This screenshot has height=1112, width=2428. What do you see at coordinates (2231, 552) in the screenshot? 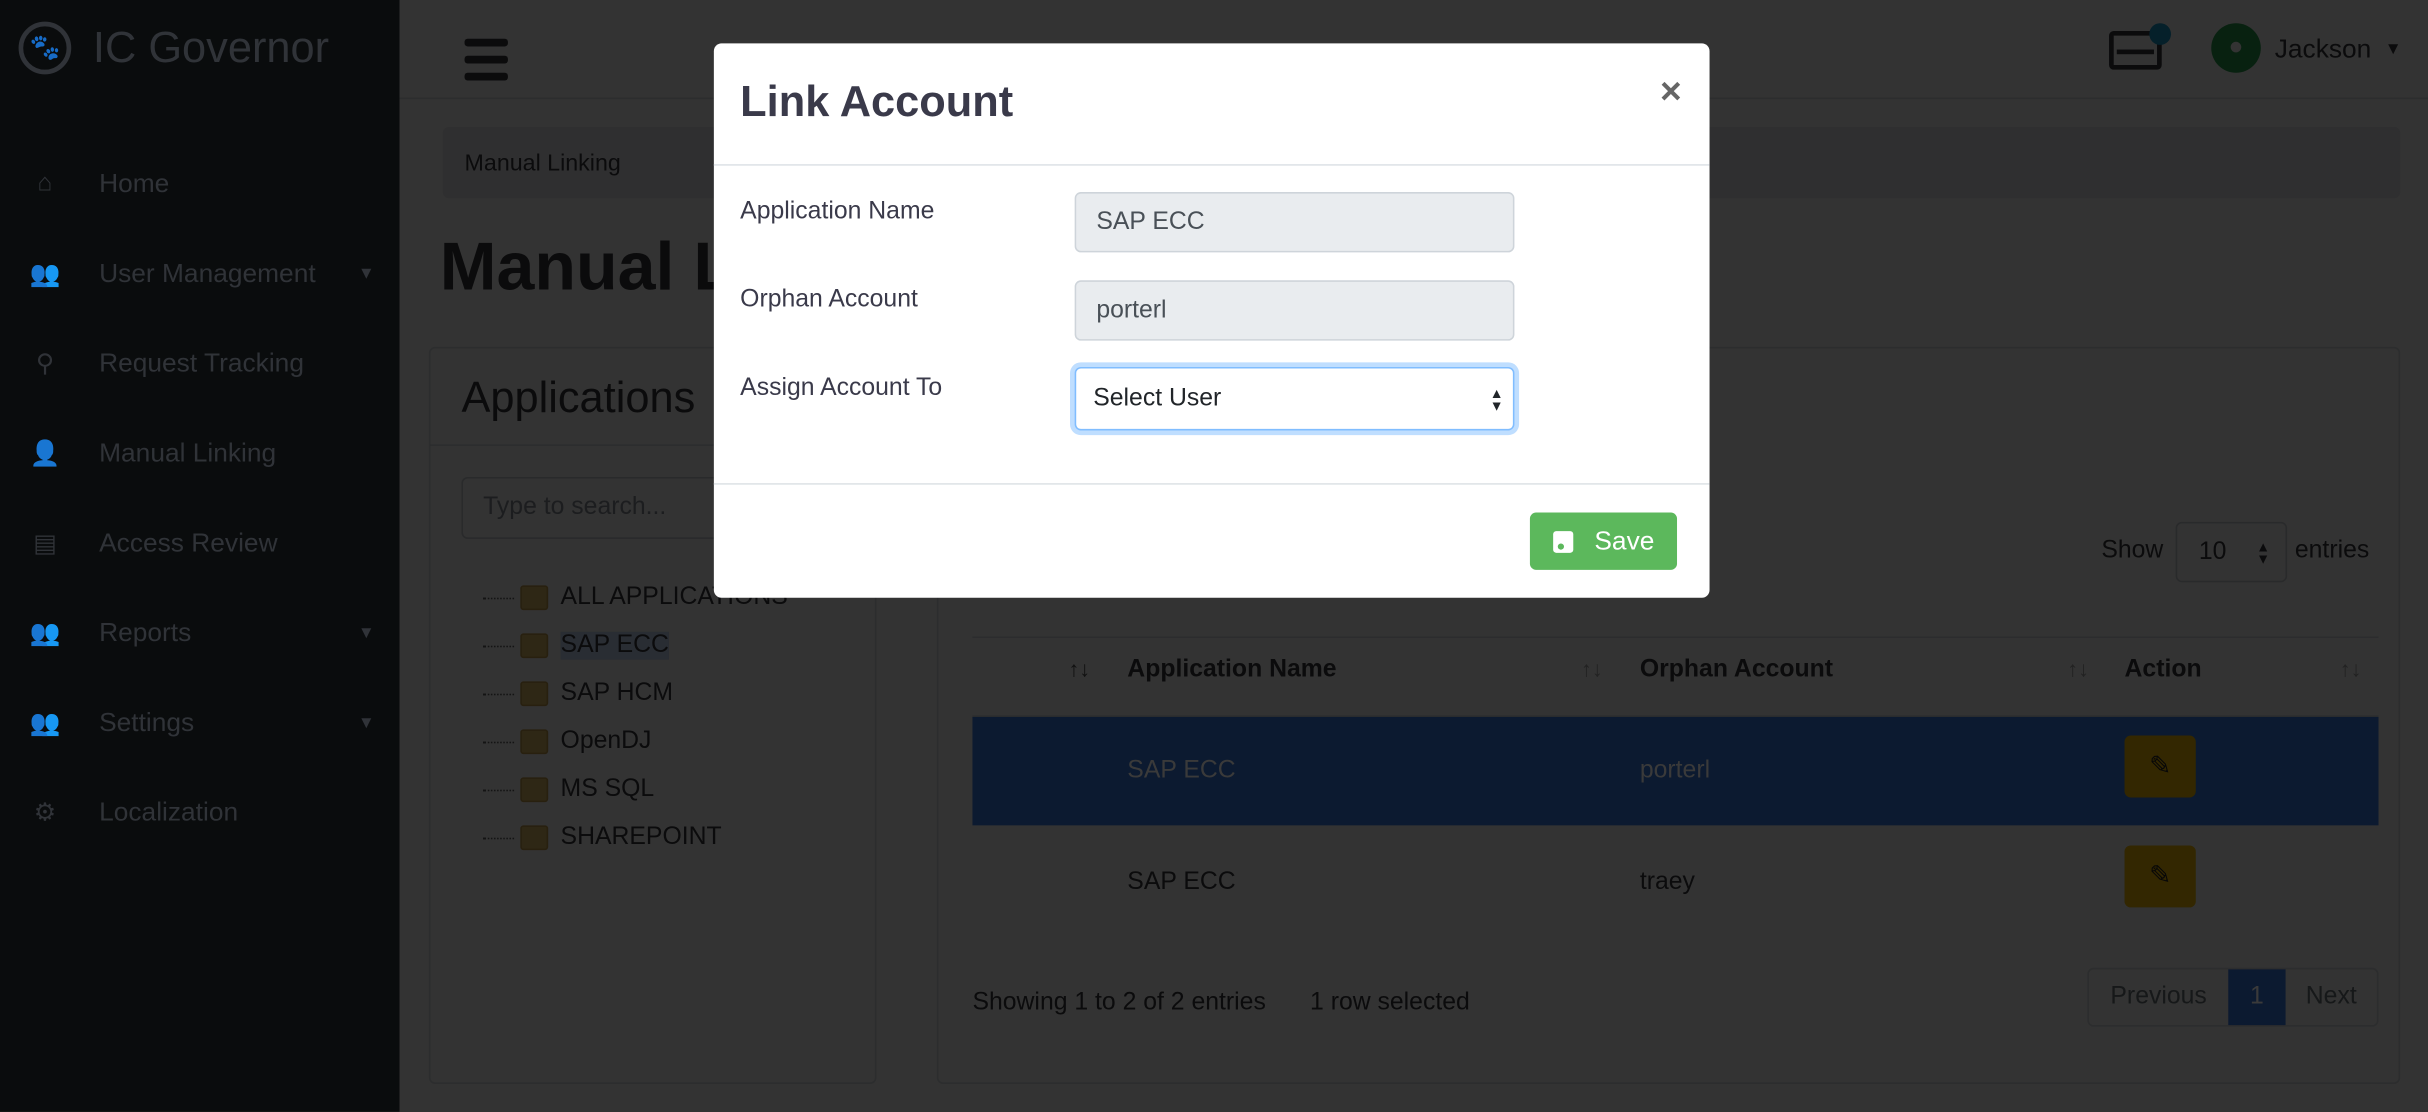
I see `entries-select: 10 ▲ ▼` at bounding box center [2231, 552].